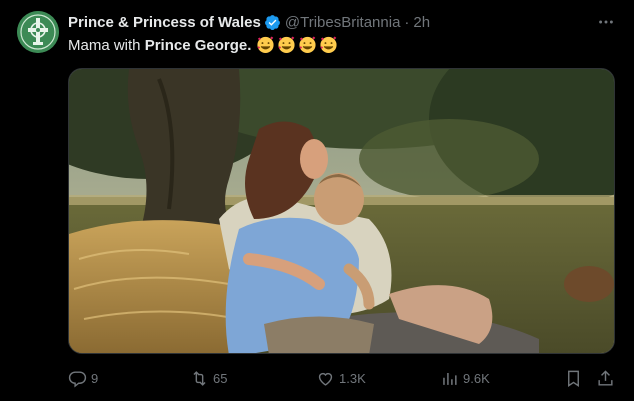 The width and height of the screenshot is (634, 401). I want to click on verified-badge-icon, so click(272, 22).